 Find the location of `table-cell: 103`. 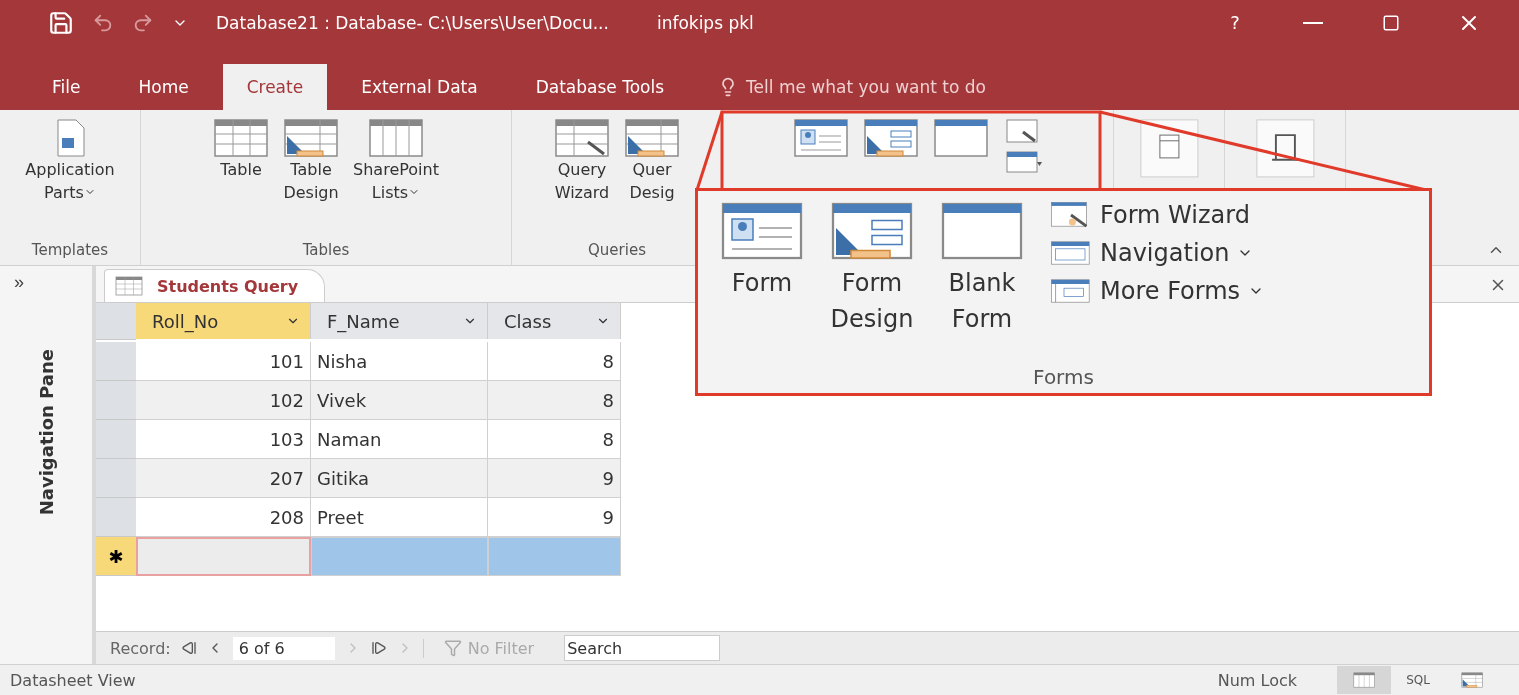

table-cell: 103 is located at coordinates (223, 439).